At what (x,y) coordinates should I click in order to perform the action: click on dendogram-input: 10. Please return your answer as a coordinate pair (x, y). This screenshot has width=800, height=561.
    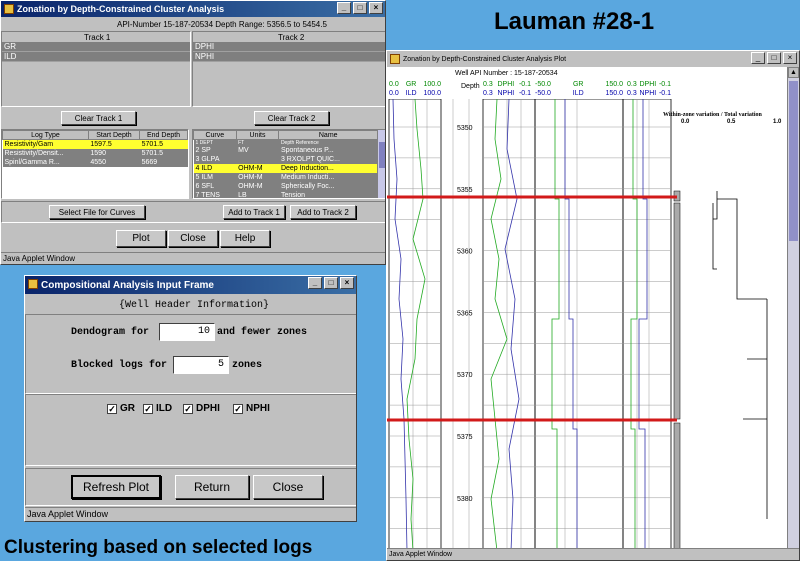
    Looking at the image, I should click on (187, 332).